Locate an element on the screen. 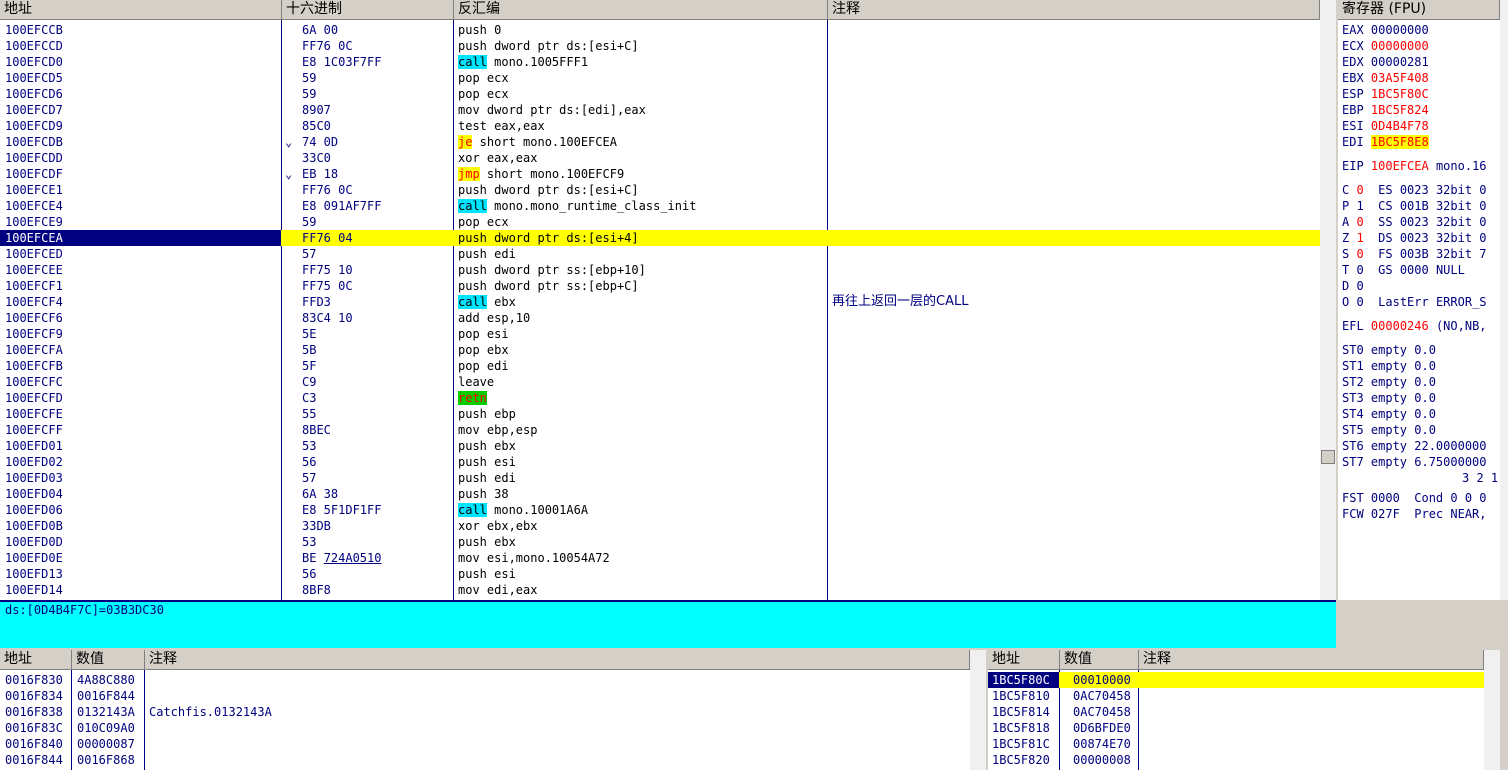 The image size is (1508, 770). register-efl: EFL 00000246 (NO,NB, is located at coordinates (1421, 326).